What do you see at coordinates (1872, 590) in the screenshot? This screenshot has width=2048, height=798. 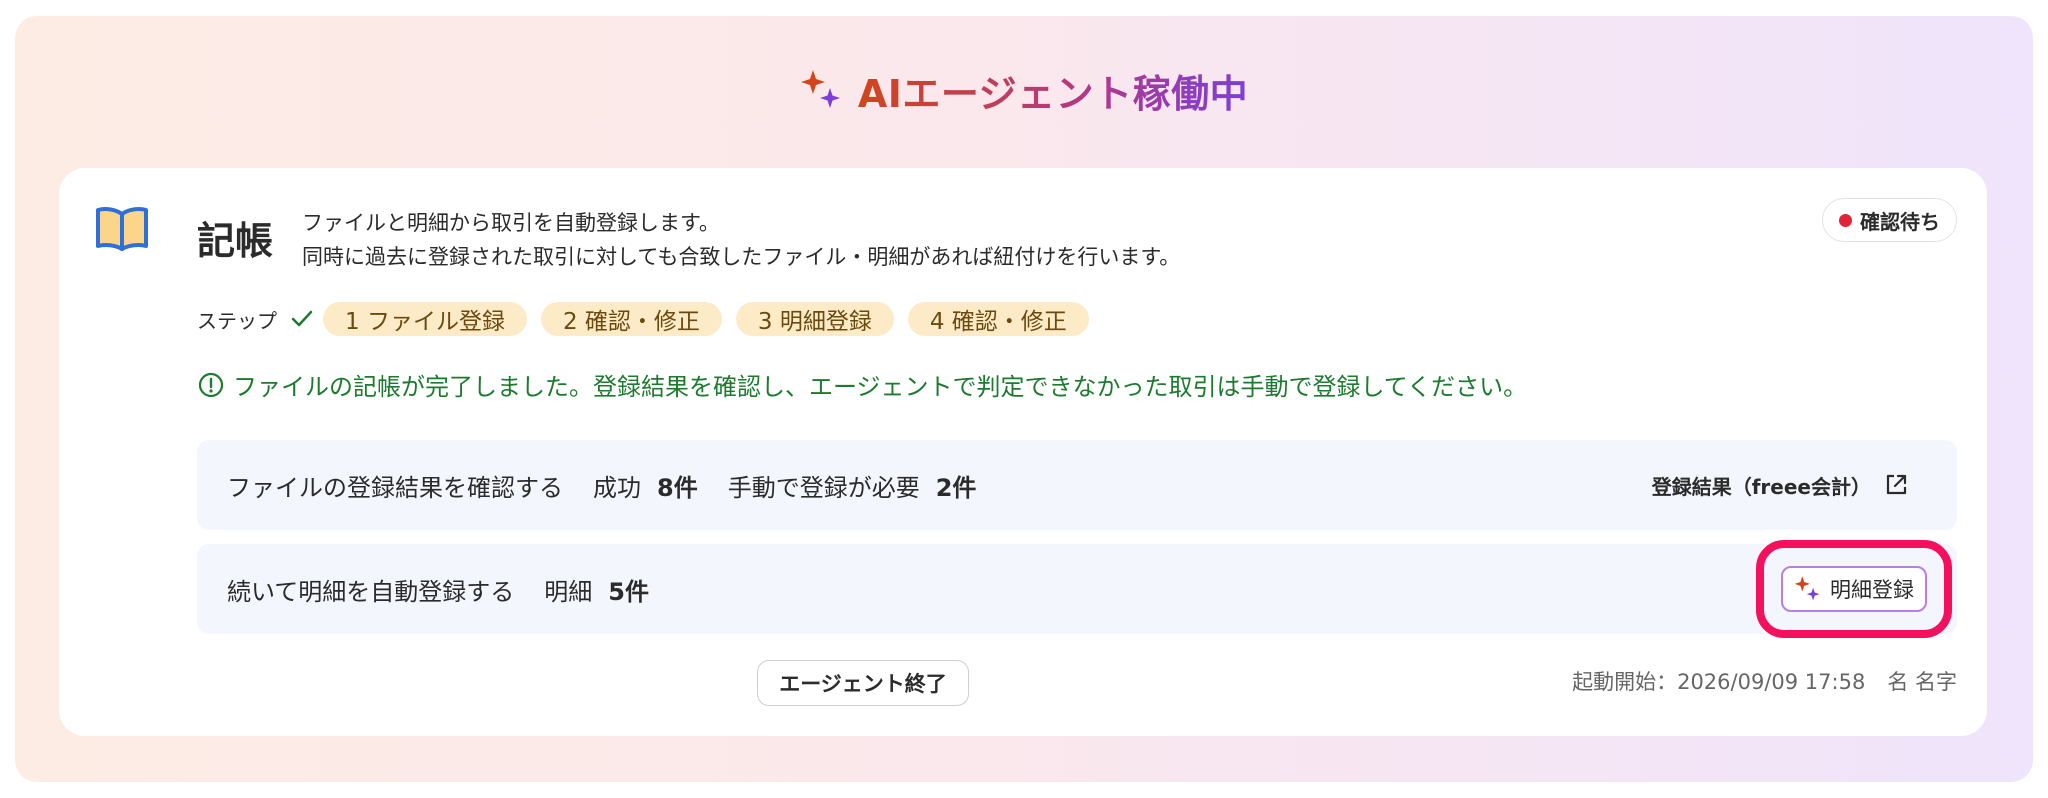 I see `statement-register-button-label: 明細登録` at bounding box center [1872, 590].